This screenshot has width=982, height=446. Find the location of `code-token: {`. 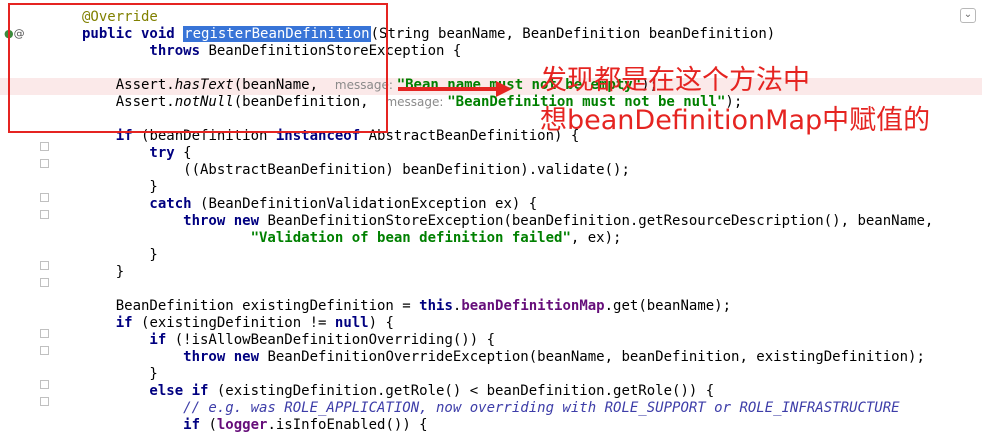

code-token: { is located at coordinates (187, 153).